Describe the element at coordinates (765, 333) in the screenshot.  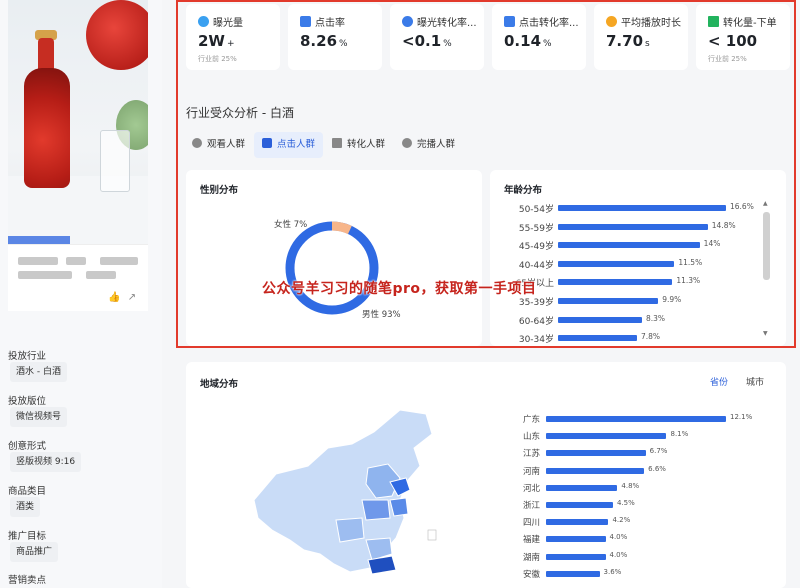
I see `scroll-down-icon: ▼` at that location.